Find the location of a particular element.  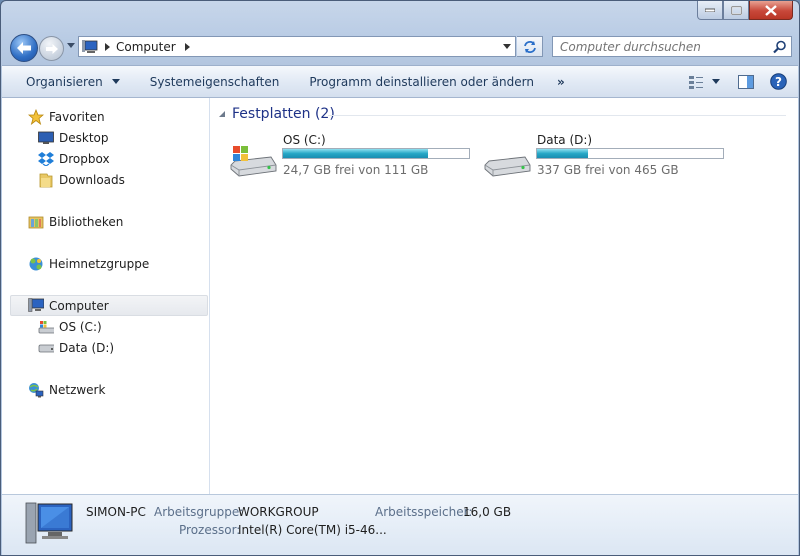

maximize-button is located at coordinates (736, 10).